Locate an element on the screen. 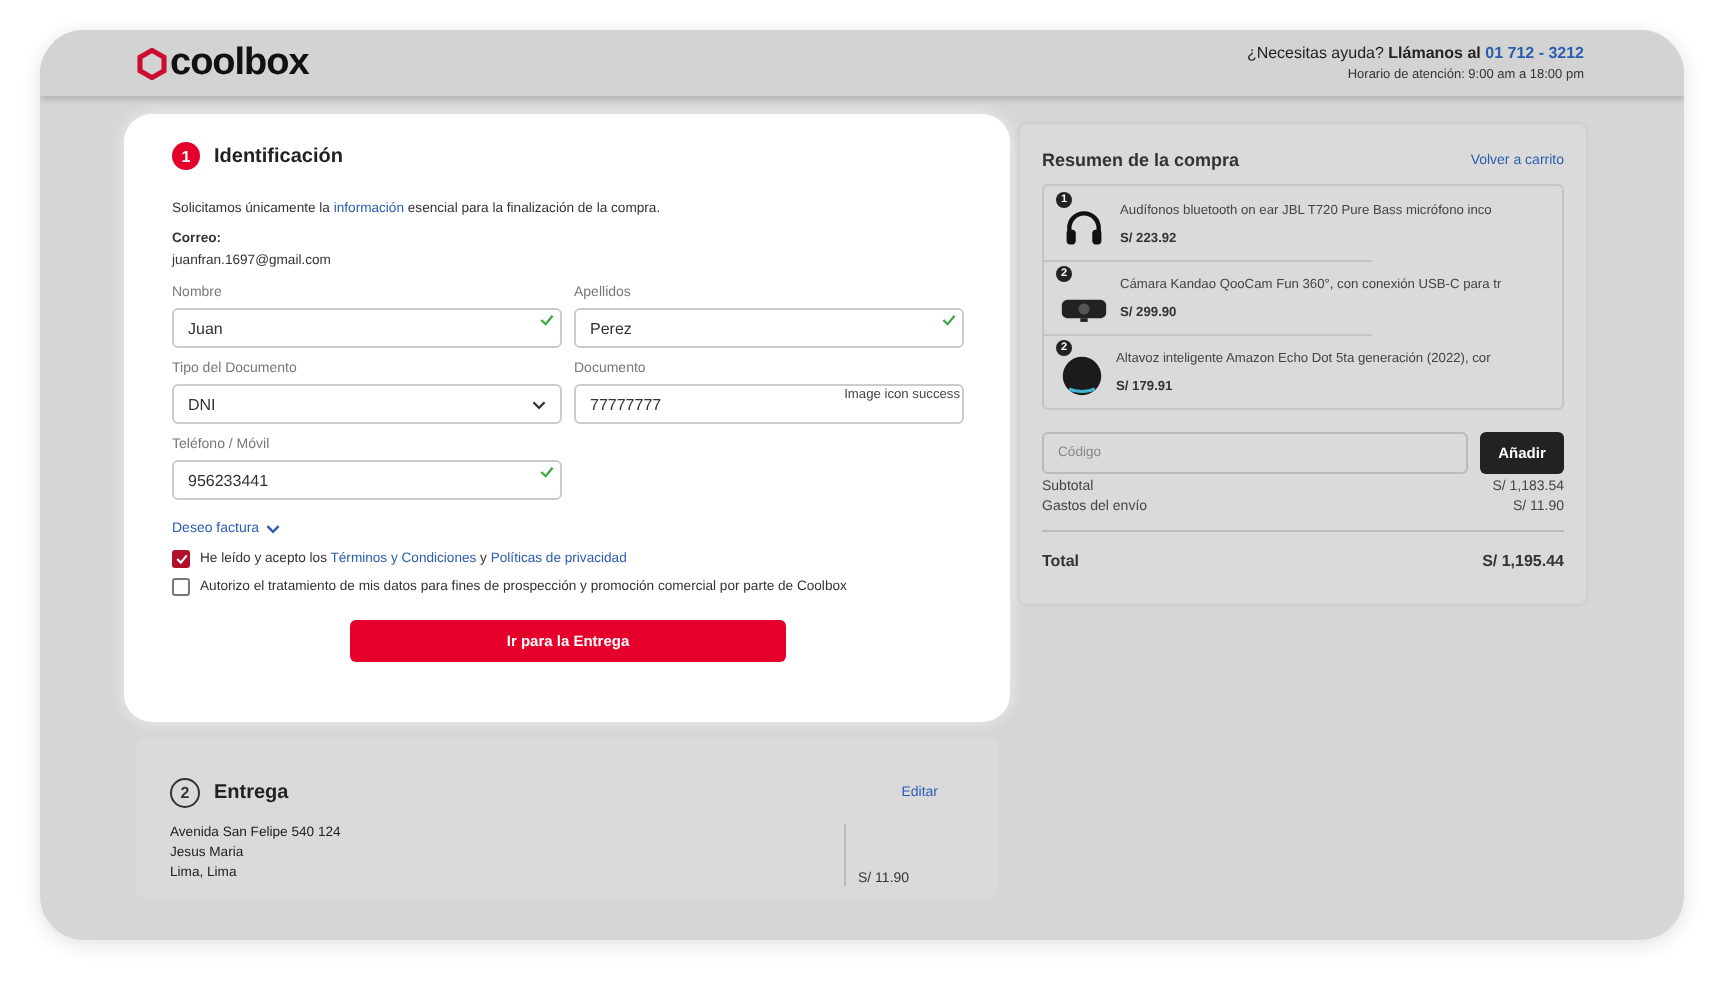 The width and height of the screenshot is (1724, 996). hexagon-logo-icon is located at coordinates (152, 63).